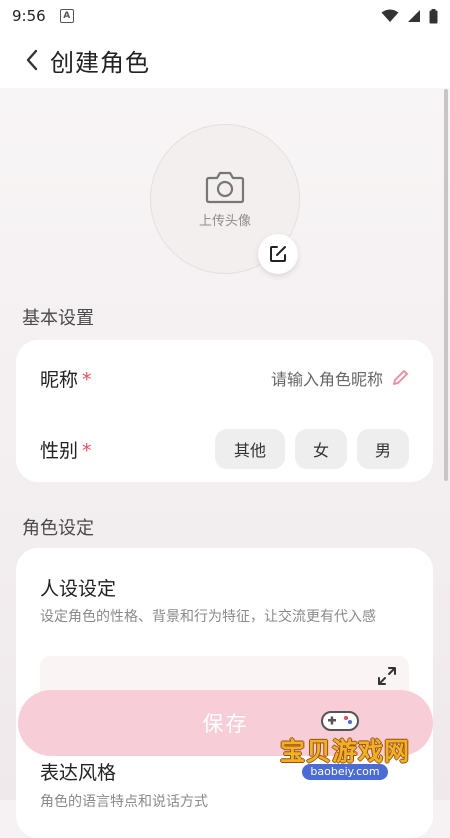  I want to click on persona-title: 人设设定, so click(78, 589).